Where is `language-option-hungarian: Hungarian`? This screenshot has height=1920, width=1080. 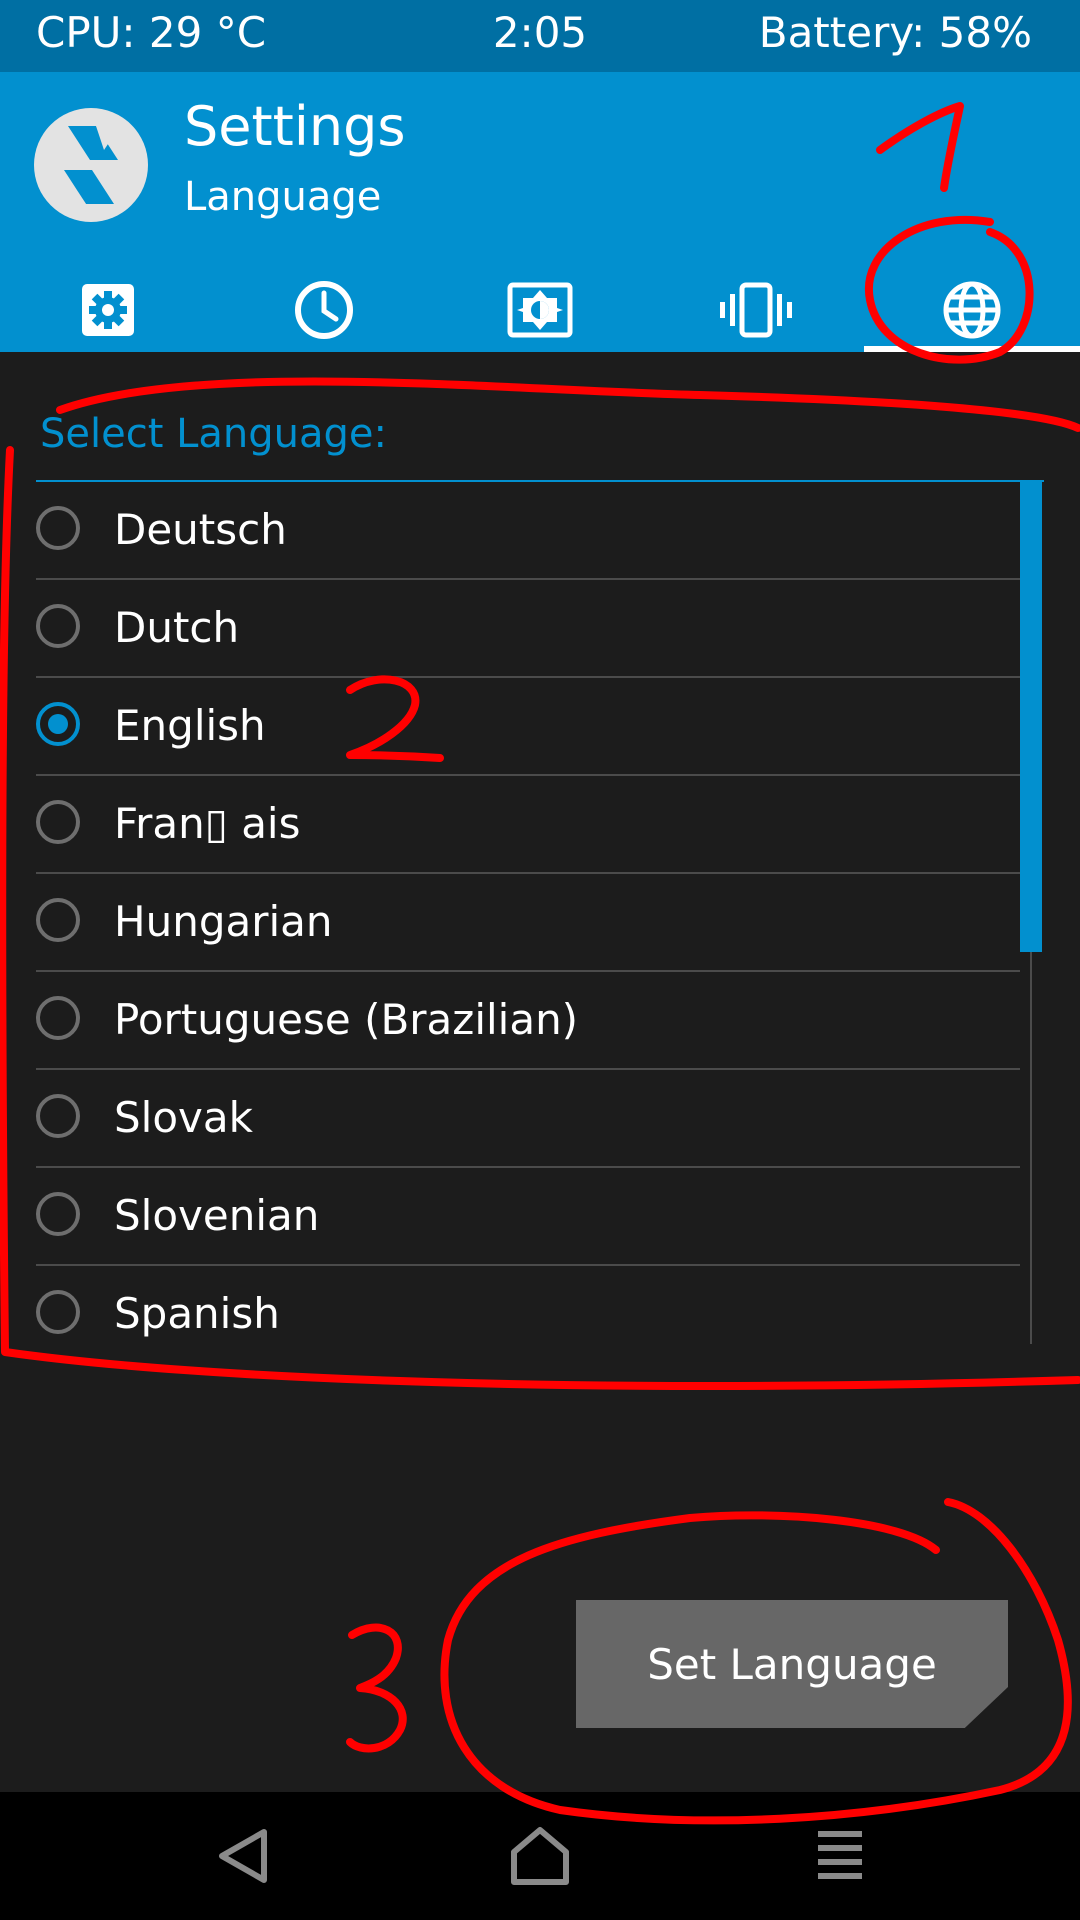 language-option-hungarian: Hungarian is located at coordinates (528, 923).